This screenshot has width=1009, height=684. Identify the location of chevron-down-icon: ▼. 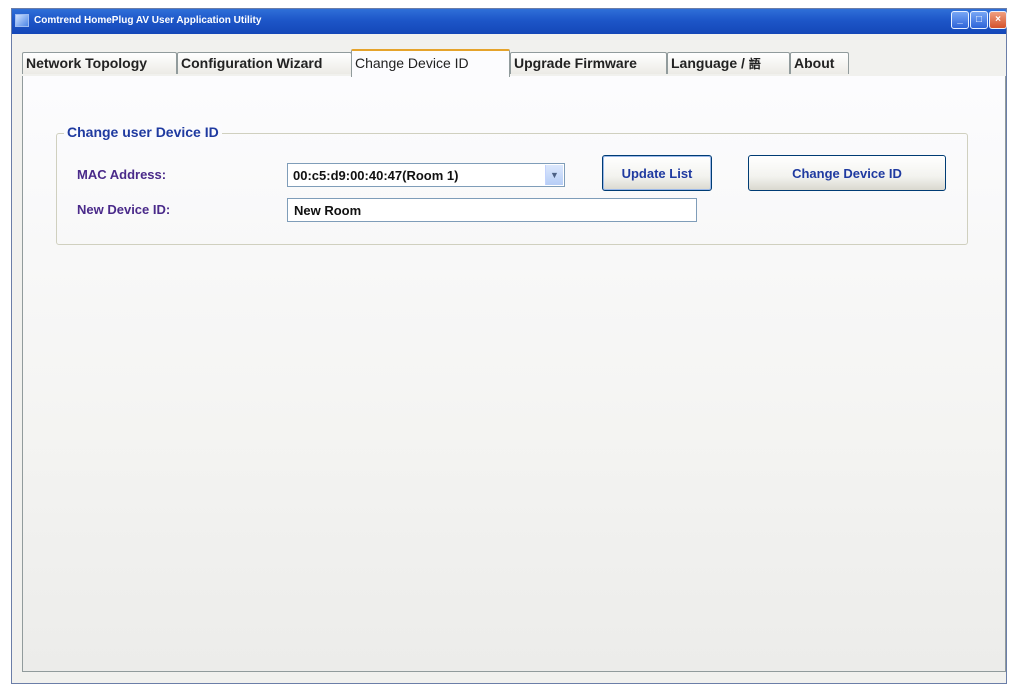
(554, 175).